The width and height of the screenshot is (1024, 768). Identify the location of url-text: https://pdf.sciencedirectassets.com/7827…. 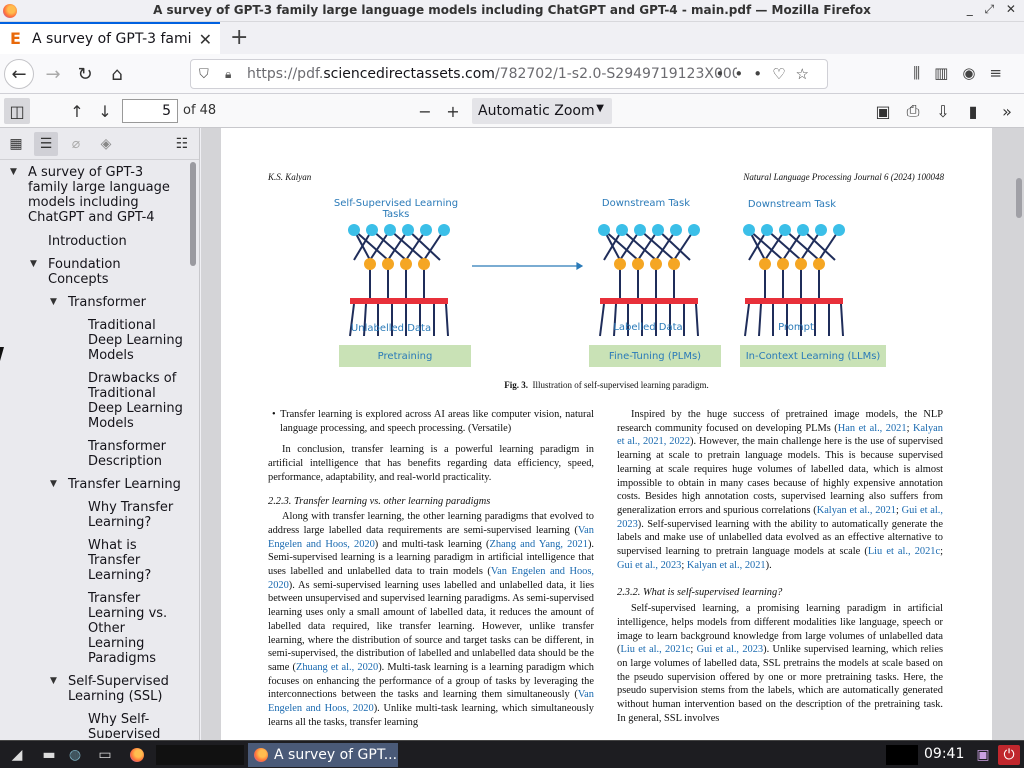
(492, 74).